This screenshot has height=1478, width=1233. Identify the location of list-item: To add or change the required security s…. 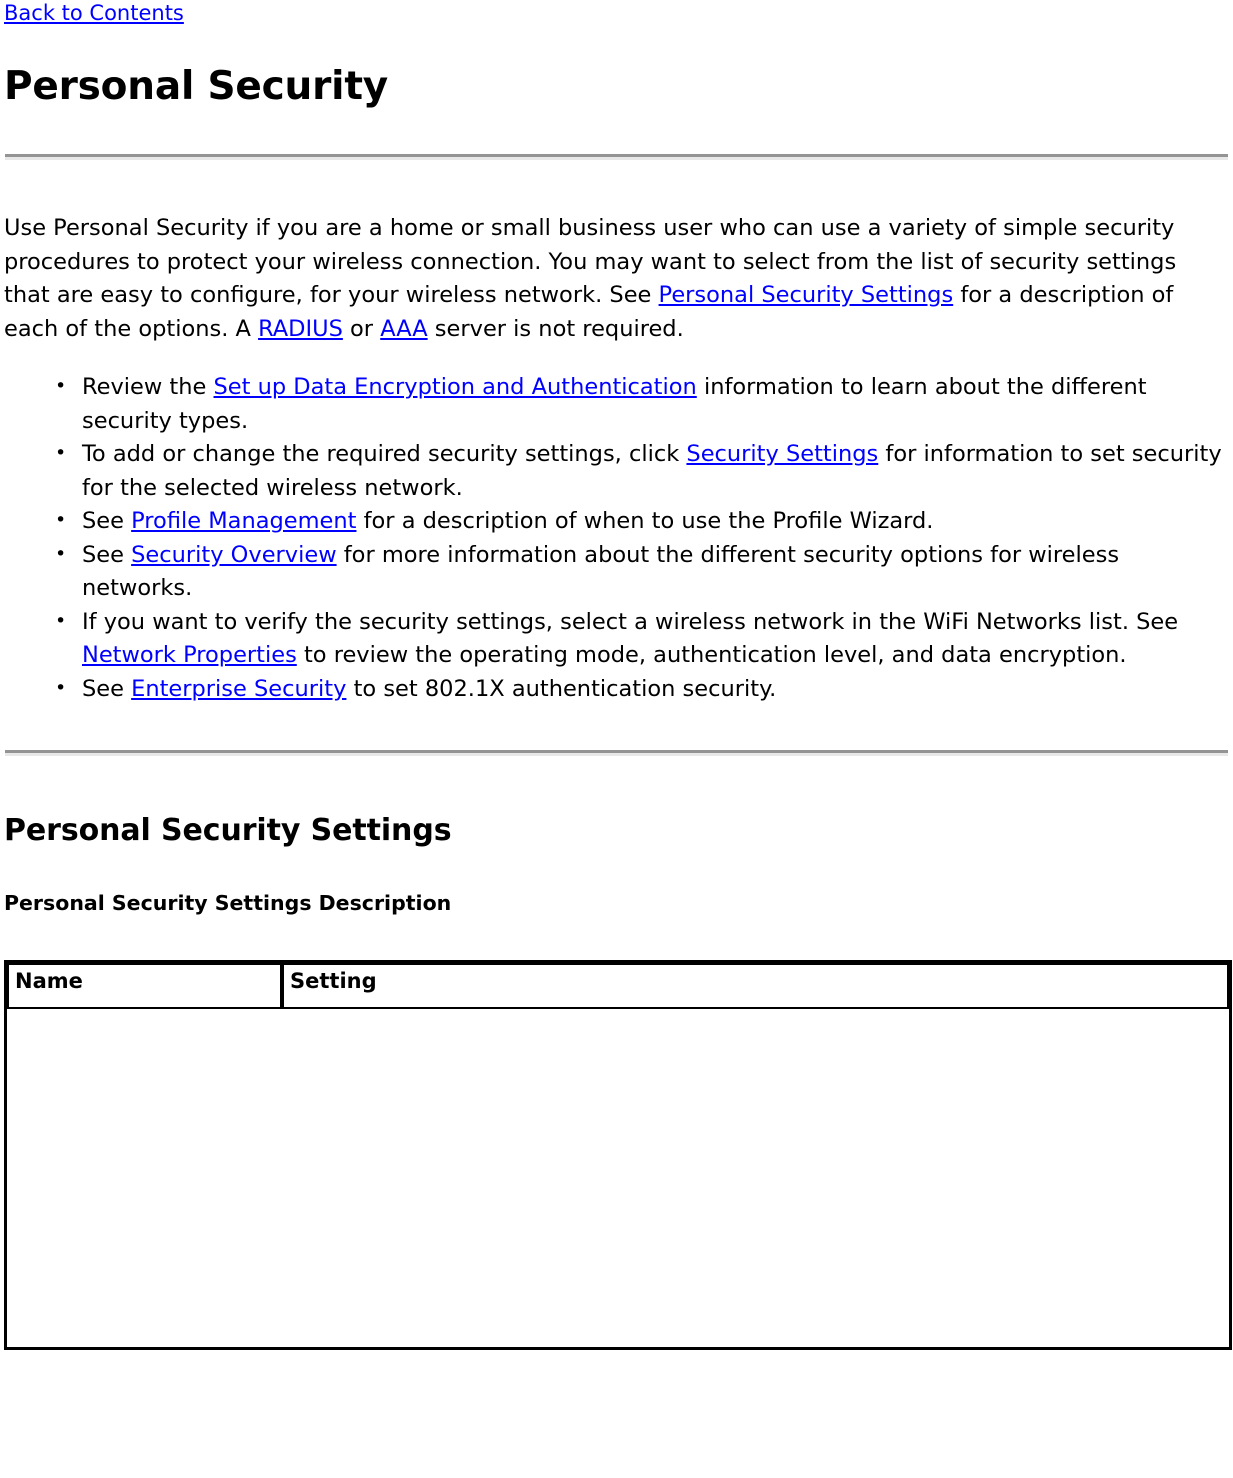
(643, 471).